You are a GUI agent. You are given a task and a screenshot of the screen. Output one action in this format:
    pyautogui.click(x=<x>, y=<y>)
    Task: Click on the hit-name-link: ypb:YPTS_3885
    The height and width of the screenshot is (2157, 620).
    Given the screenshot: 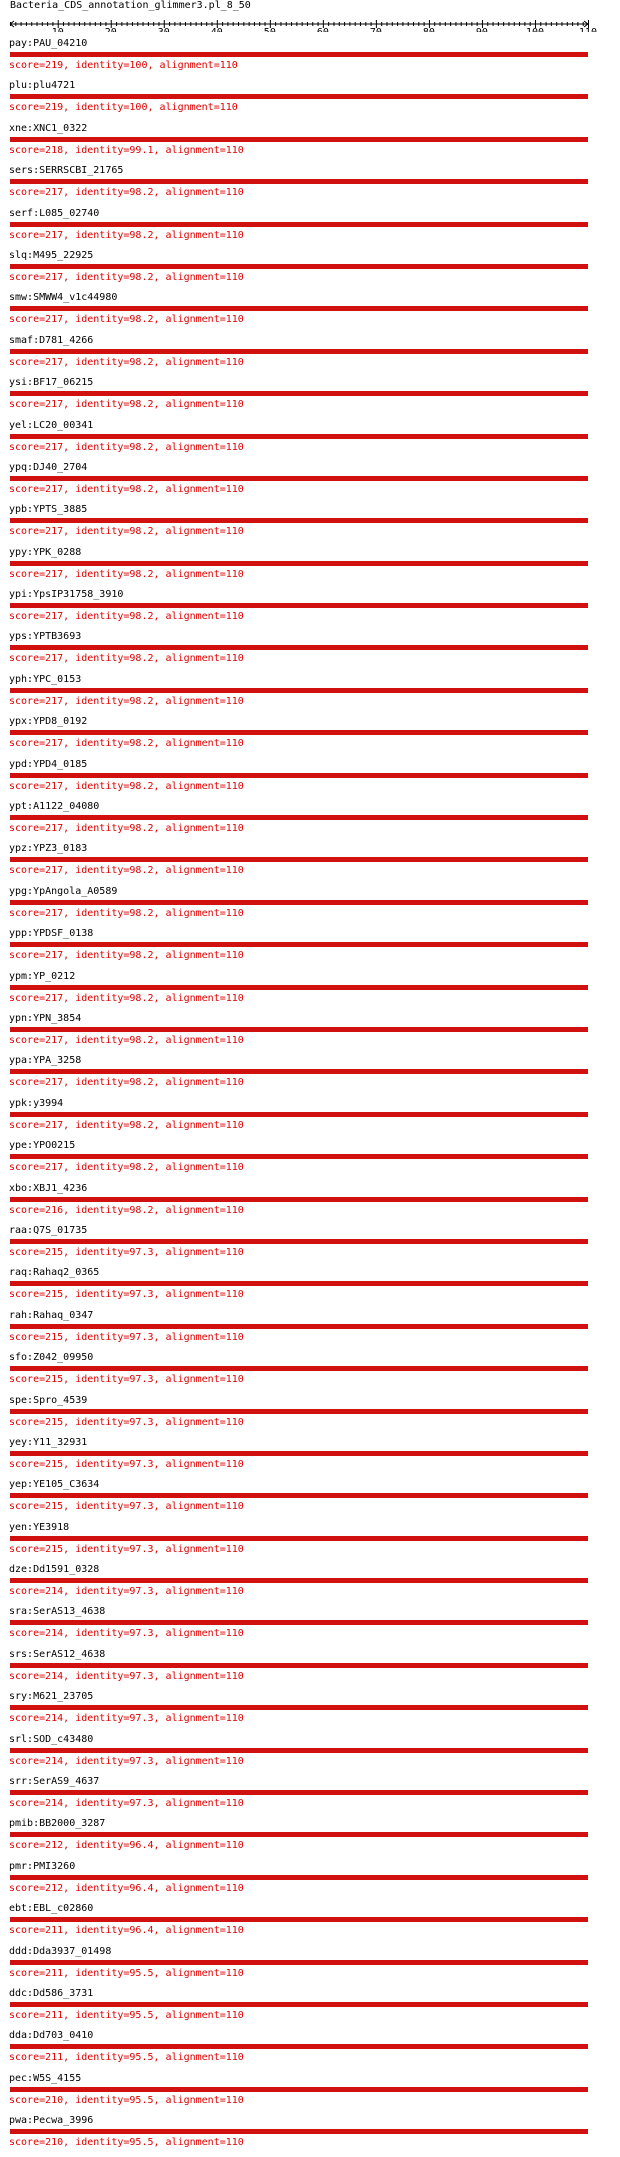 What is the action you would take?
    pyautogui.click(x=48, y=510)
    